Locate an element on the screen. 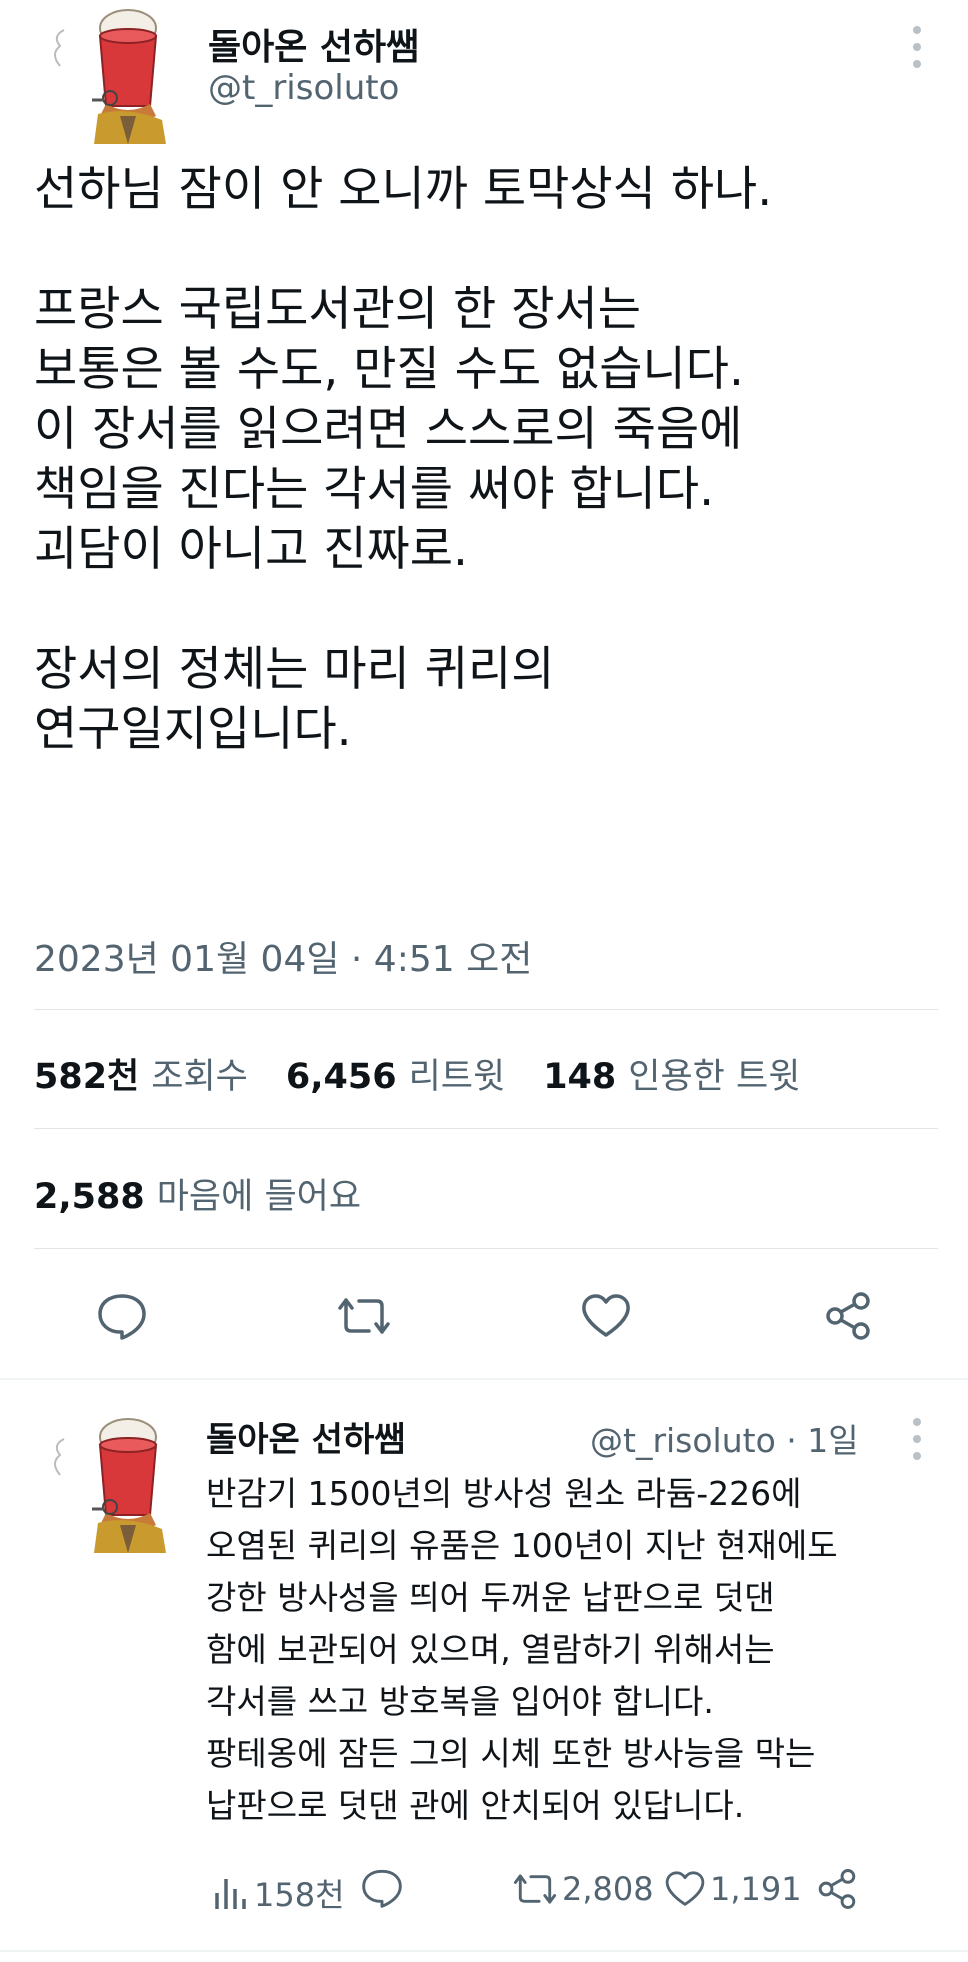 The image size is (968, 1962). more-options-icon is located at coordinates (917, 47).